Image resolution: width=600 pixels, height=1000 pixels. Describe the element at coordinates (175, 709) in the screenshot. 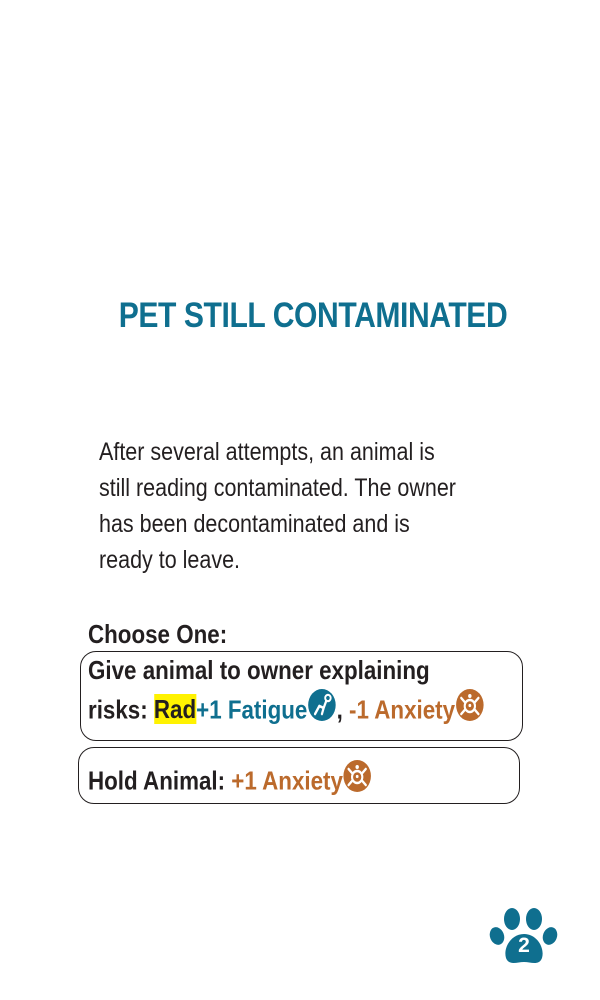

I see `rad-highlight: Rad` at that location.